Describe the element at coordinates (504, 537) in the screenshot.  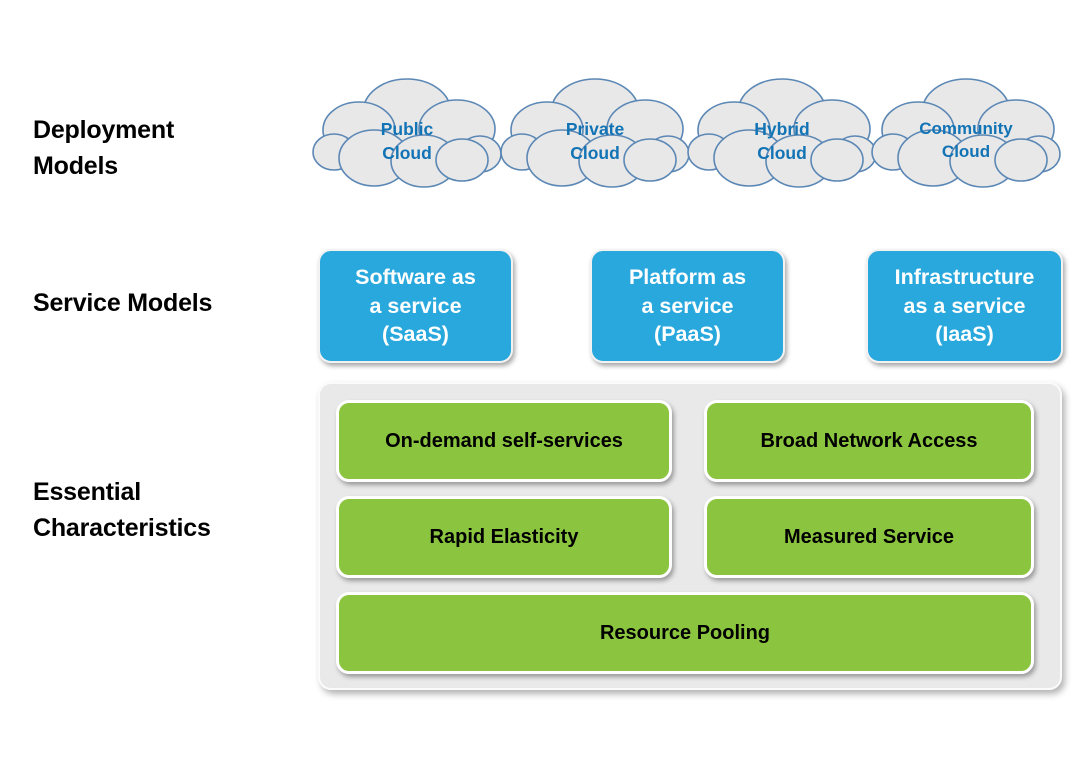
I see `characteristic-rapid-elasticity: Rapid Elasticity` at that location.